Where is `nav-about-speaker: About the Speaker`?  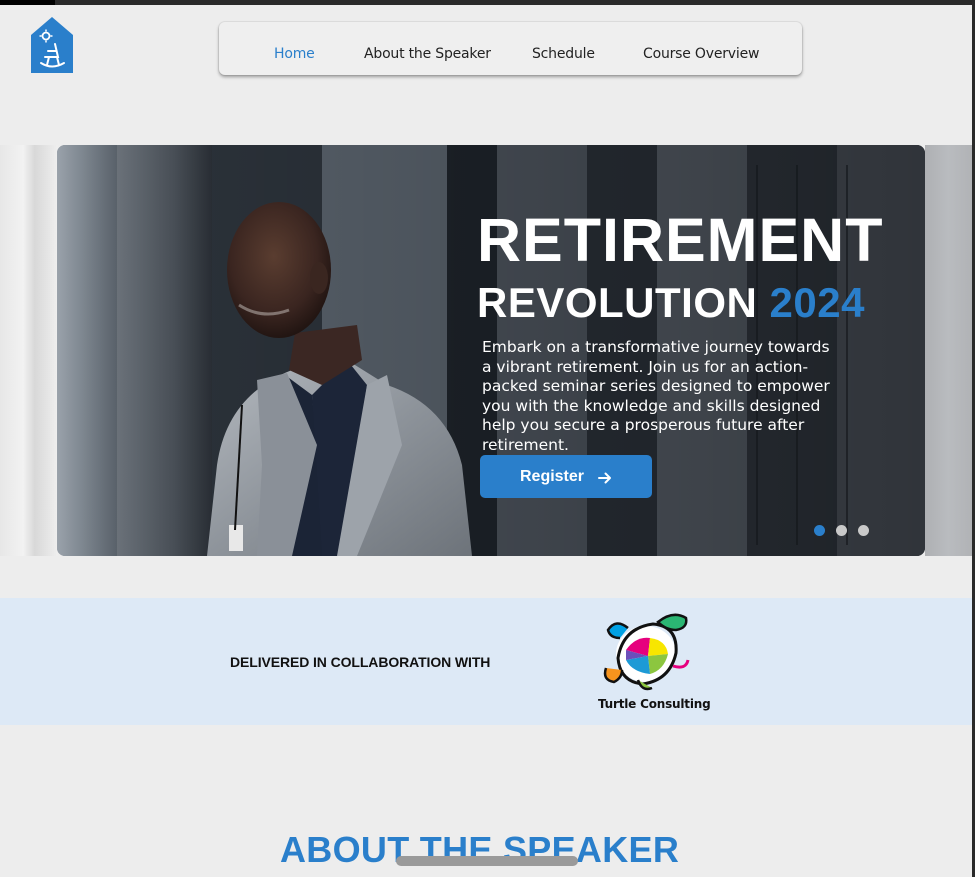
nav-about-speaker: About the Speaker is located at coordinates (427, 54).